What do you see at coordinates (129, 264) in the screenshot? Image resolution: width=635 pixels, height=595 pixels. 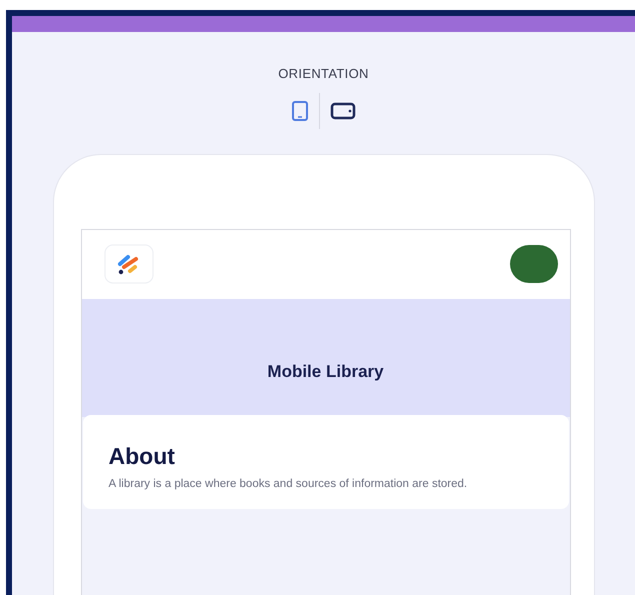 I see `app-logo-icon` at bounding box center [129, 264].